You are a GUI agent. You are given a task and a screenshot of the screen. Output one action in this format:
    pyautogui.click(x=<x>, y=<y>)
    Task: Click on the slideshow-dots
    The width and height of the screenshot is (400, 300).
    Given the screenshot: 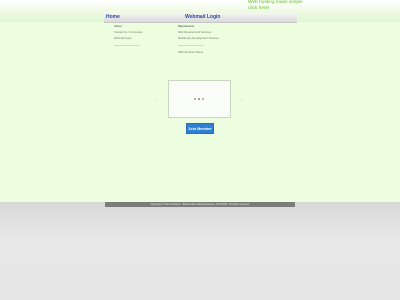 What is the action you would take?
    pyautogui.click(x=201, y=100)
    